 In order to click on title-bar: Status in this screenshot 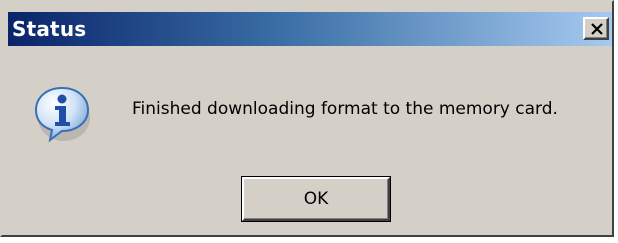, I will do `click(310, 29)`.